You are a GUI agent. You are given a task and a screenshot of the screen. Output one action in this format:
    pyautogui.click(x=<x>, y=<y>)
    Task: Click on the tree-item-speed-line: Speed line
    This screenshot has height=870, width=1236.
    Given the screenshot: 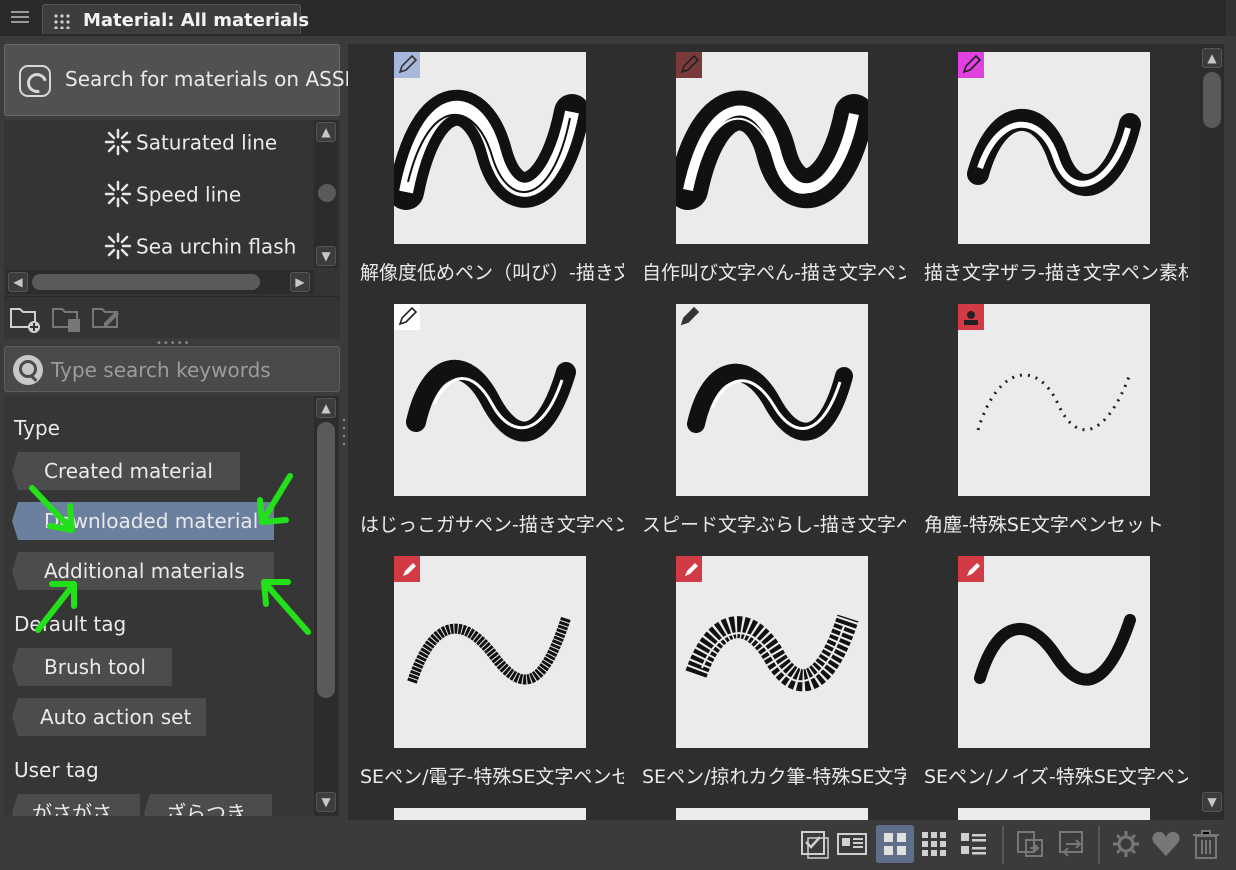 What is the action you would take?
    pyautogui.click(x=173, y=196)
    